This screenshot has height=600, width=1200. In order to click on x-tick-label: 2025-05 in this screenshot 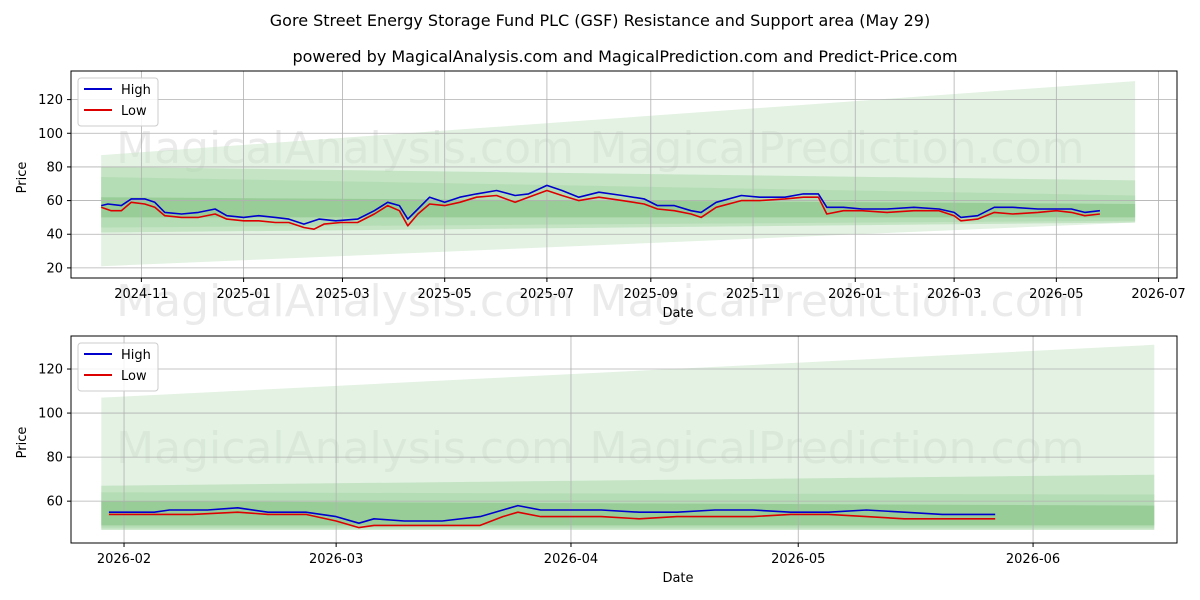, I will do `click(445, 294)`.